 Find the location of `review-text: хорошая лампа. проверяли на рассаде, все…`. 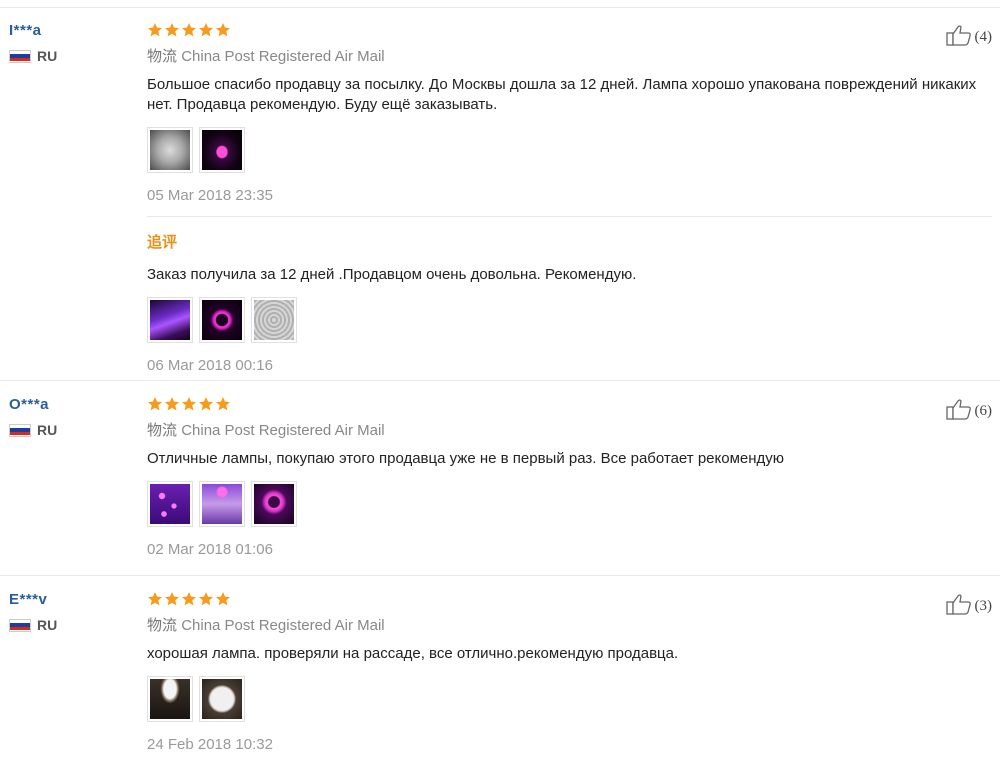

review-text: хорошая лампа. проверяли на рассаде, все… is located at coordinates (413, 653).